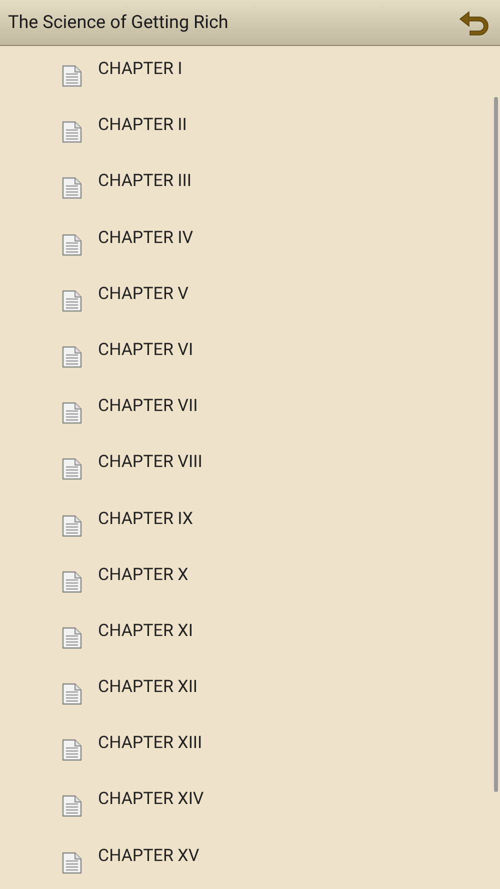 This screenshot has width=500, height=889. Describe the element at coordinates (145, 181) in the screenshot. I see `chapter-item: CHAPTER III` at that location.